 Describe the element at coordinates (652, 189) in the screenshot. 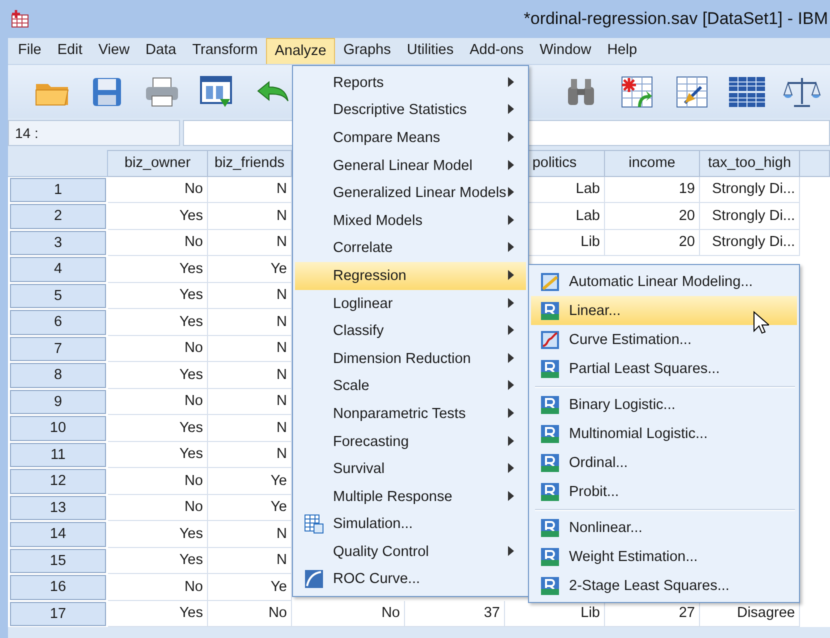

I see `table-cell: 19` at that location.